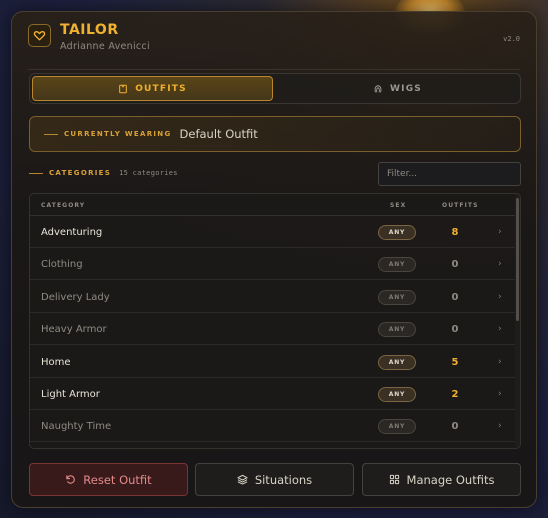  What do you see at coordinates (273, 329) in the screenshot?
I see `table-row: Heavy Armor ANY 0 ›` at bounding box center [273, 329].